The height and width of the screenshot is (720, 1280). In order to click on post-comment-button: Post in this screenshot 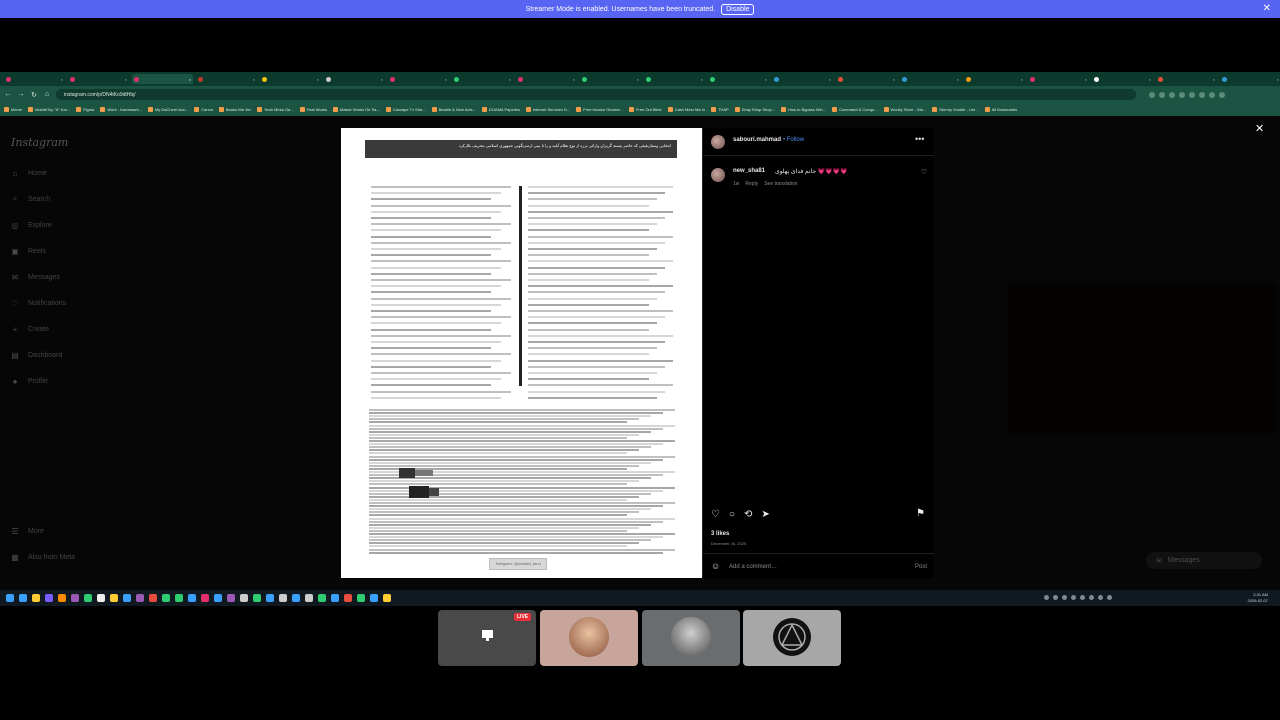, I will do `click(921, 567)`.